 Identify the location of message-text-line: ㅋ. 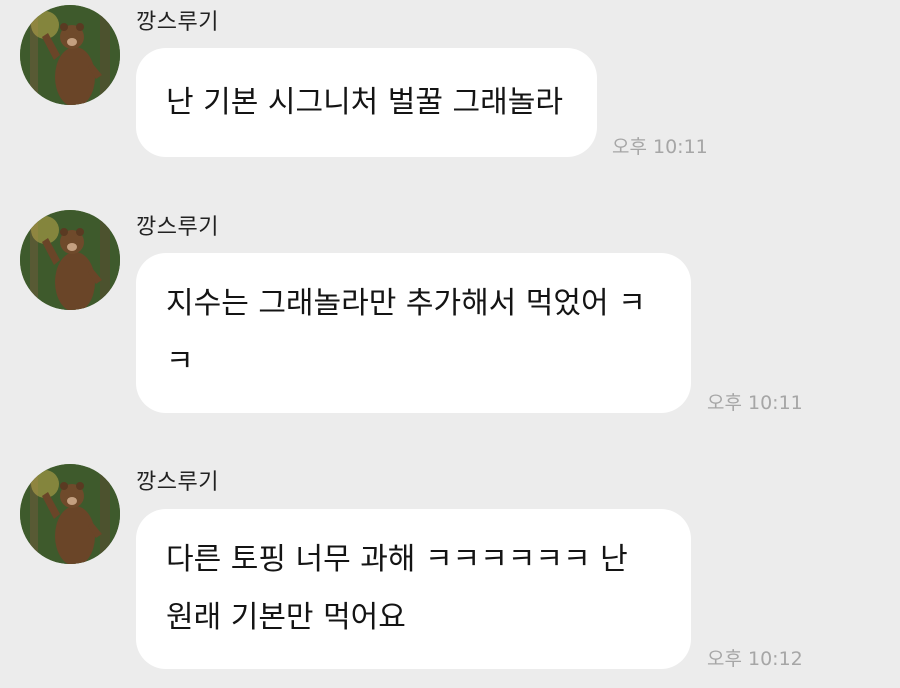
(180, 361).